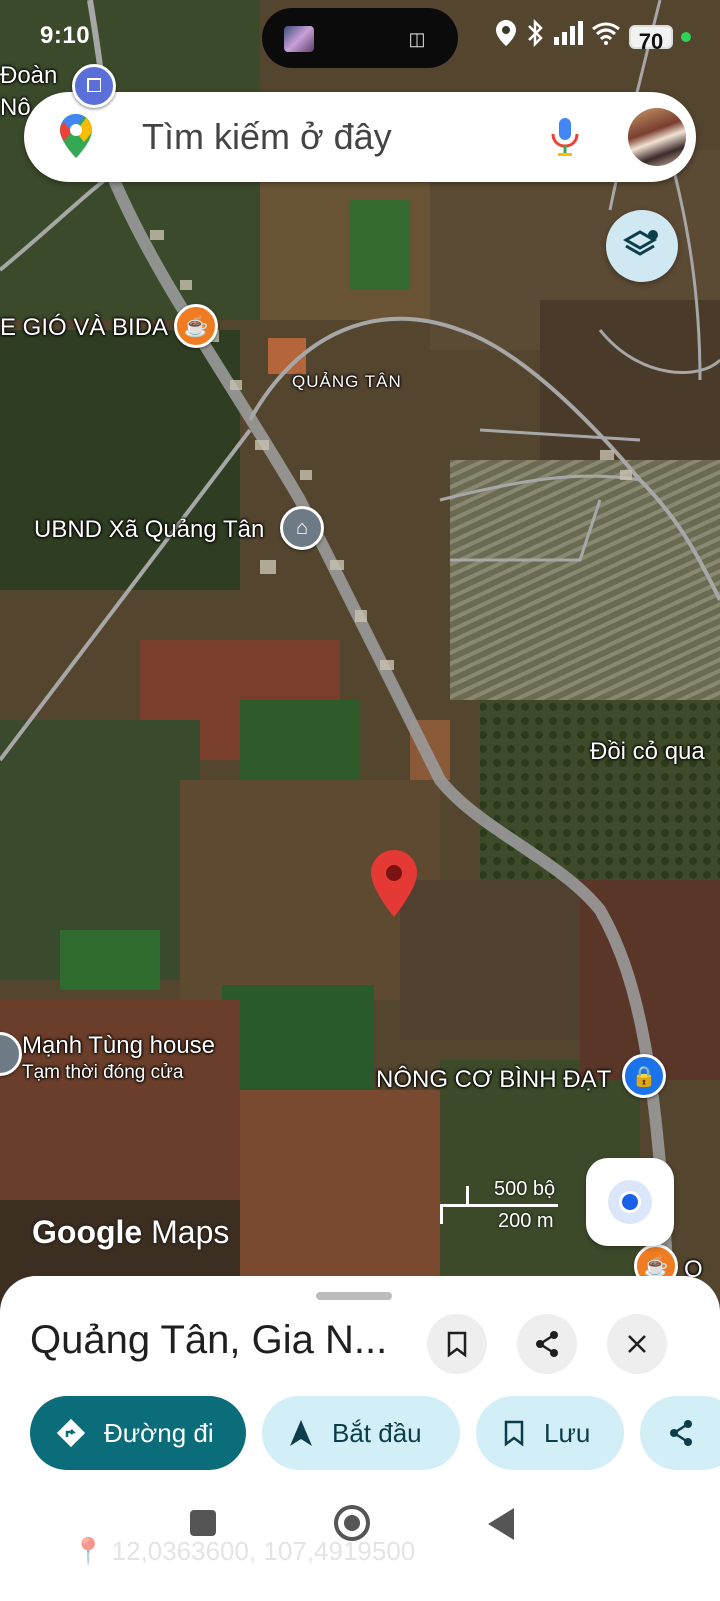 The width and height of the screenshot is (720, 1601). Describe the element at coordinates (657, 137) in the screenshot. I see `user-avatar` at that location.